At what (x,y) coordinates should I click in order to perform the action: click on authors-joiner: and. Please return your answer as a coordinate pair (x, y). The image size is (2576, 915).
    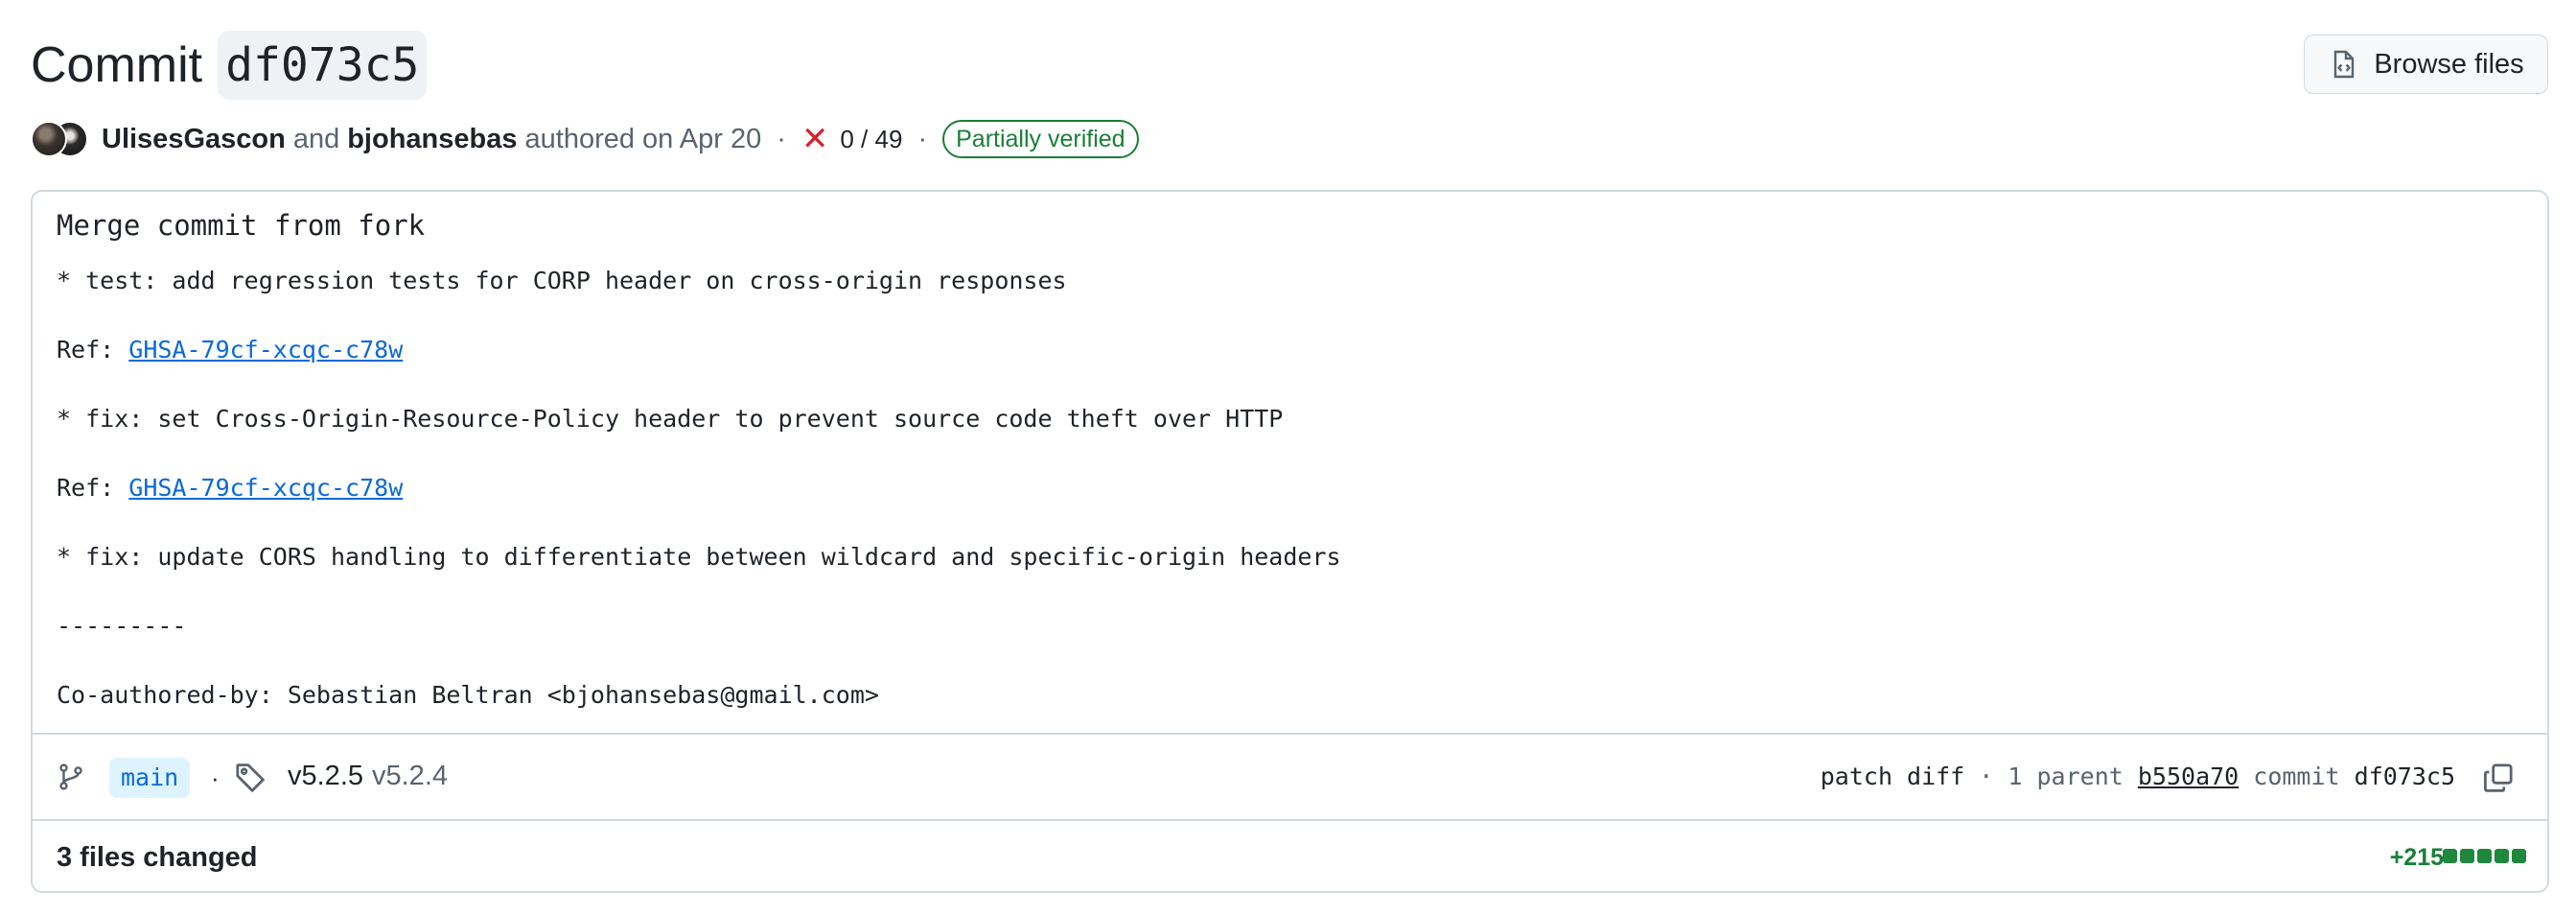
    Looking at the image, I should click on (316, 138).